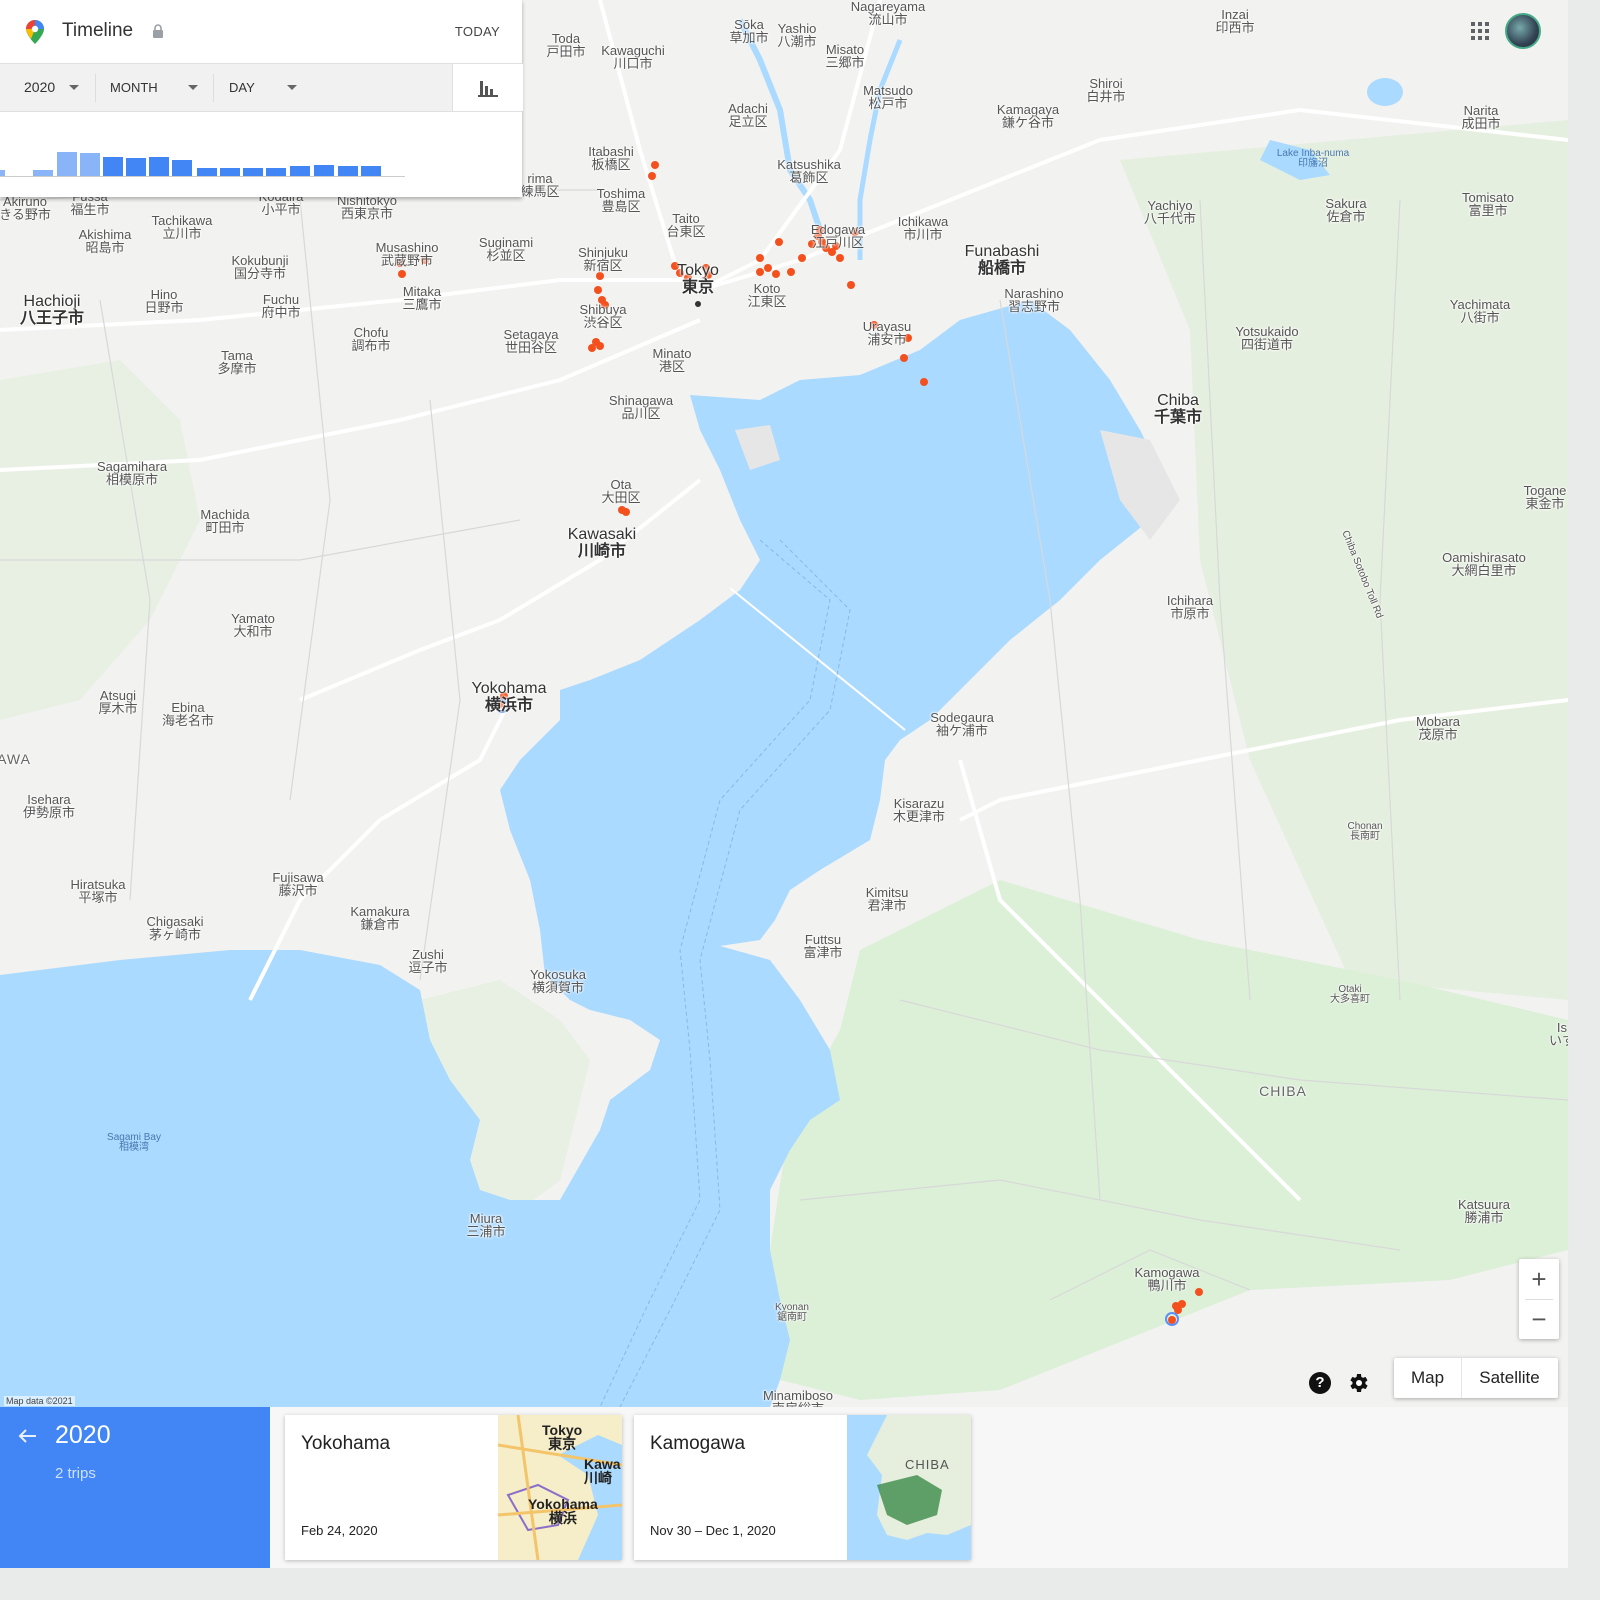 The width and height of the screenshot is (1600, 1600). I want to click on histogram-baseline, so click(202, 176).